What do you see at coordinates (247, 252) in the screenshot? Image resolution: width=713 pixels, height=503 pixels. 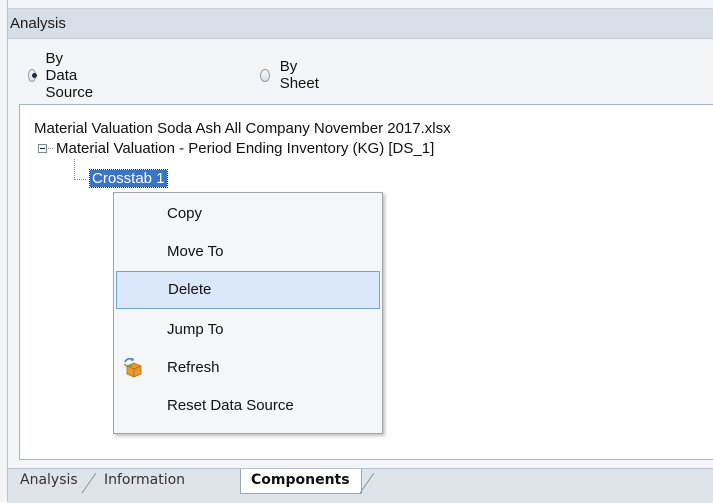 I see `menu-item-move-to: Move To` at bounding box center [247, 252].